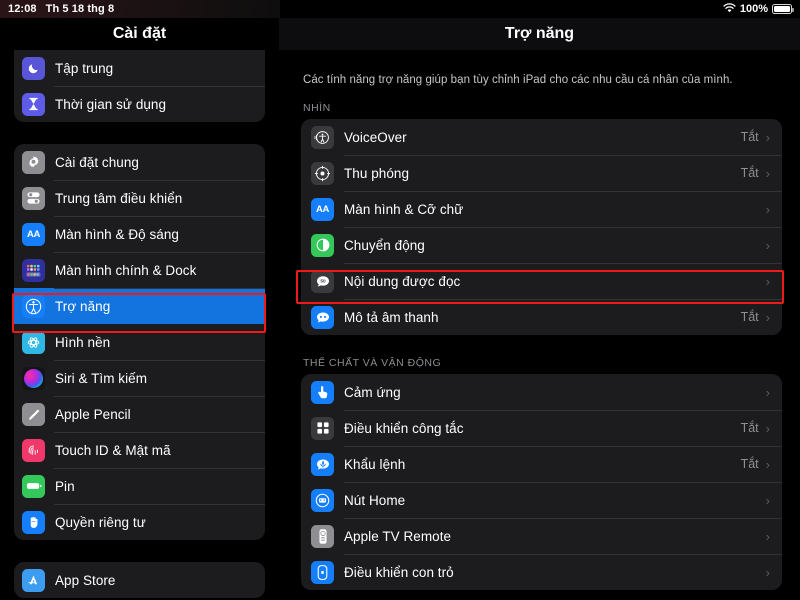 The width and height of the screenshot is (800, 600). I want to click on sidebar-item-thoi-gian-su-dung: Thời gian sử dụng, so click(139, 104).